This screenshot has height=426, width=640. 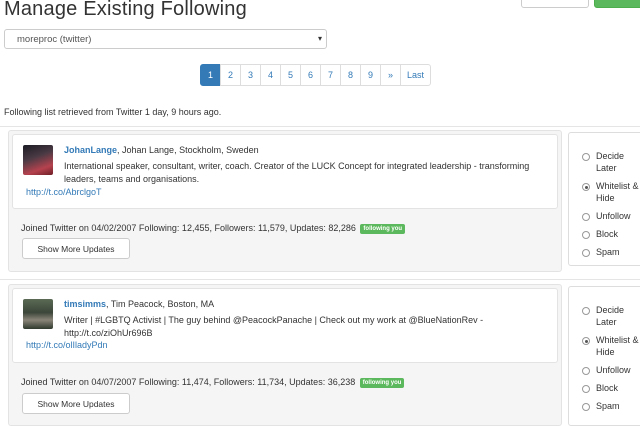 What do you see at coordinates (270, 75) in the screenshot?
I see `page-4-link: 4` at bounding box center [270, 75].